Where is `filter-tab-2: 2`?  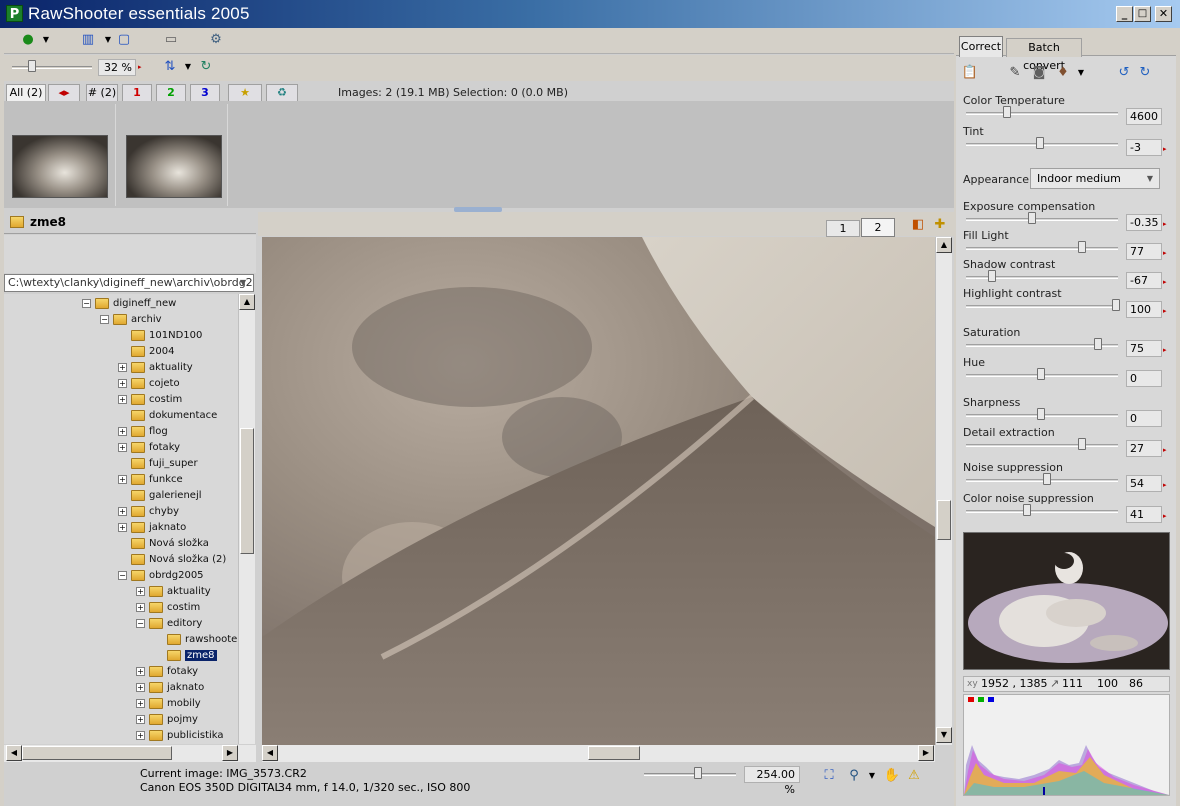 filter-tab-2: 2 is located at coordinates (171, 92).